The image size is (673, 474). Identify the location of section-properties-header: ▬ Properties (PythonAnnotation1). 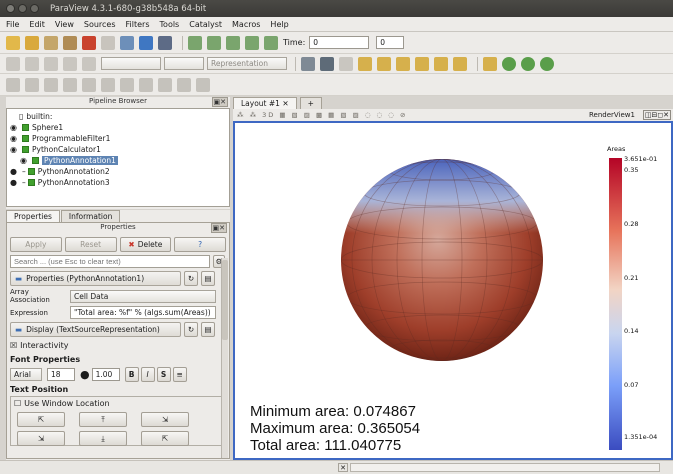
(95, 278).